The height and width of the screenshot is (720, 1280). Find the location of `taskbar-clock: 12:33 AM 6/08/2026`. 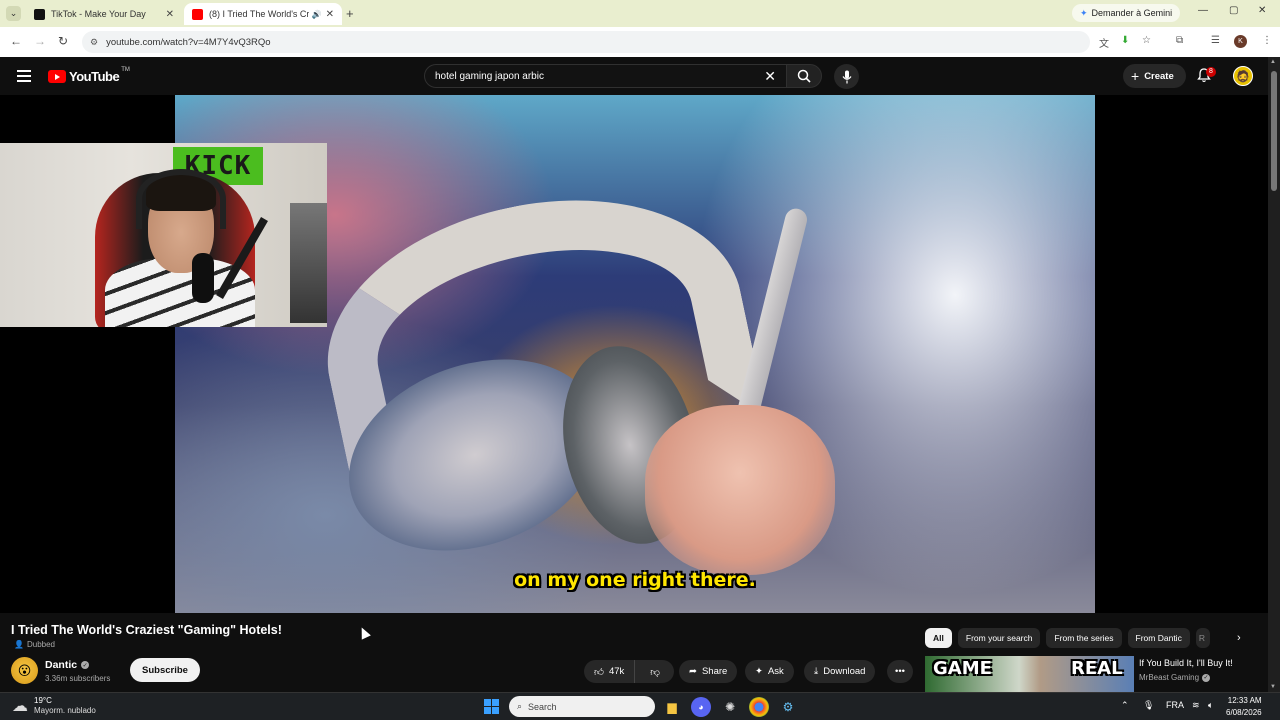

taskbar-clock: 12:33 AM 6/08/2026 is located at coordinates (1244, 707).